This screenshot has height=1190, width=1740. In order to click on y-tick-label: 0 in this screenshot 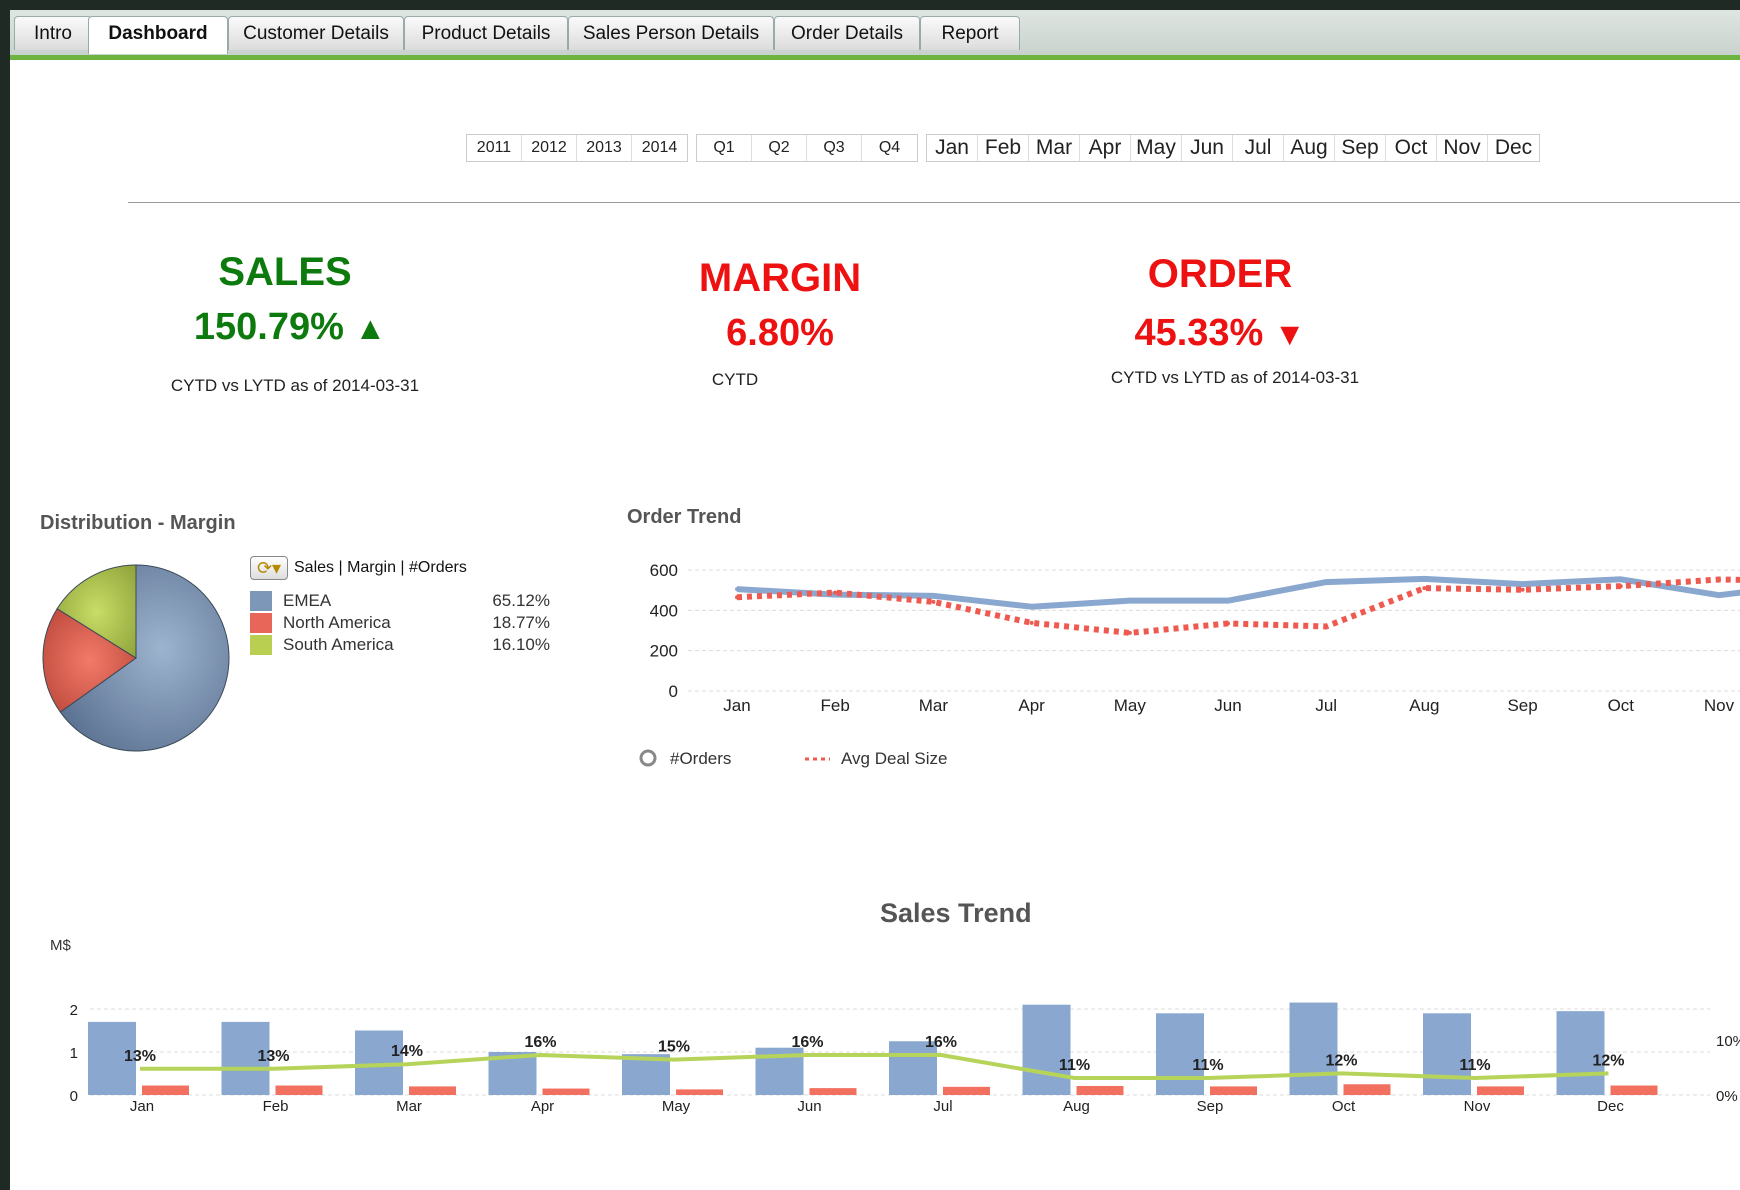, I will do `click(74, 1096)`.